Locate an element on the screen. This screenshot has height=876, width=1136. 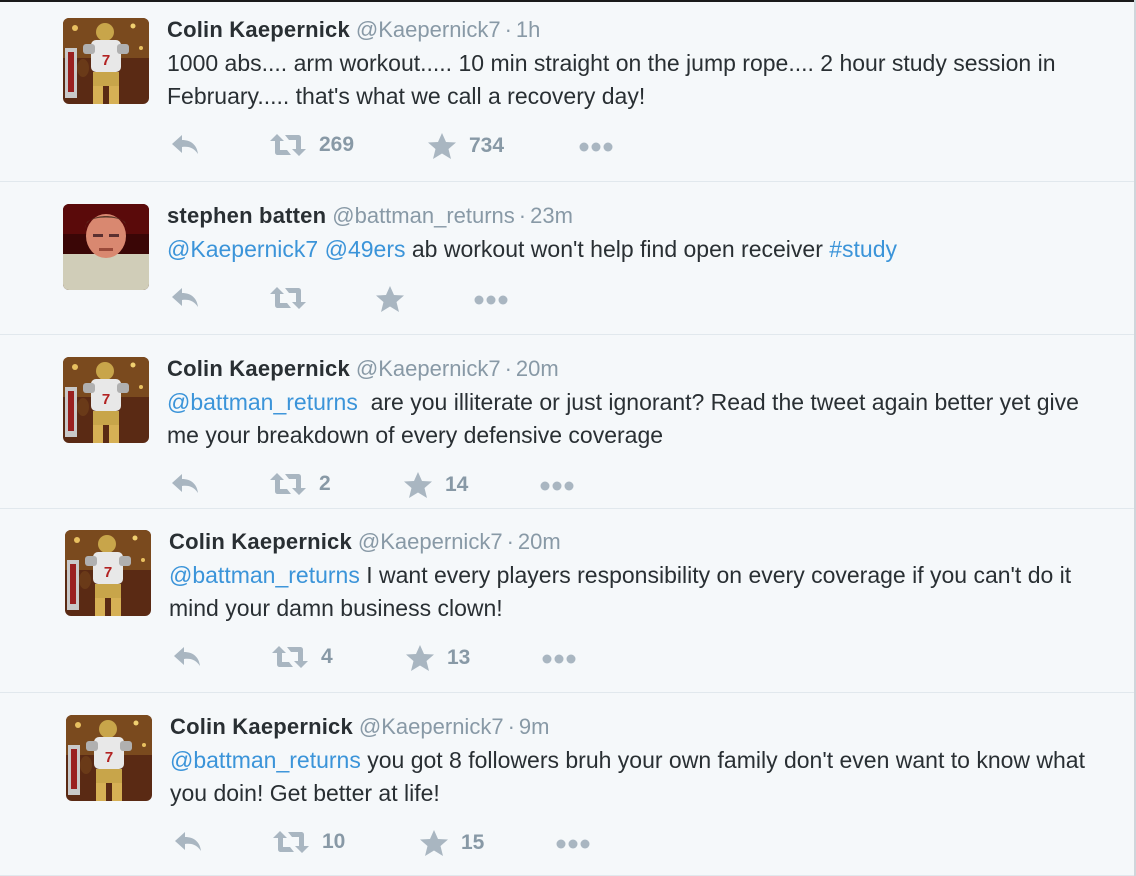
timestamp: 23m is located at coordinates (551, 215).